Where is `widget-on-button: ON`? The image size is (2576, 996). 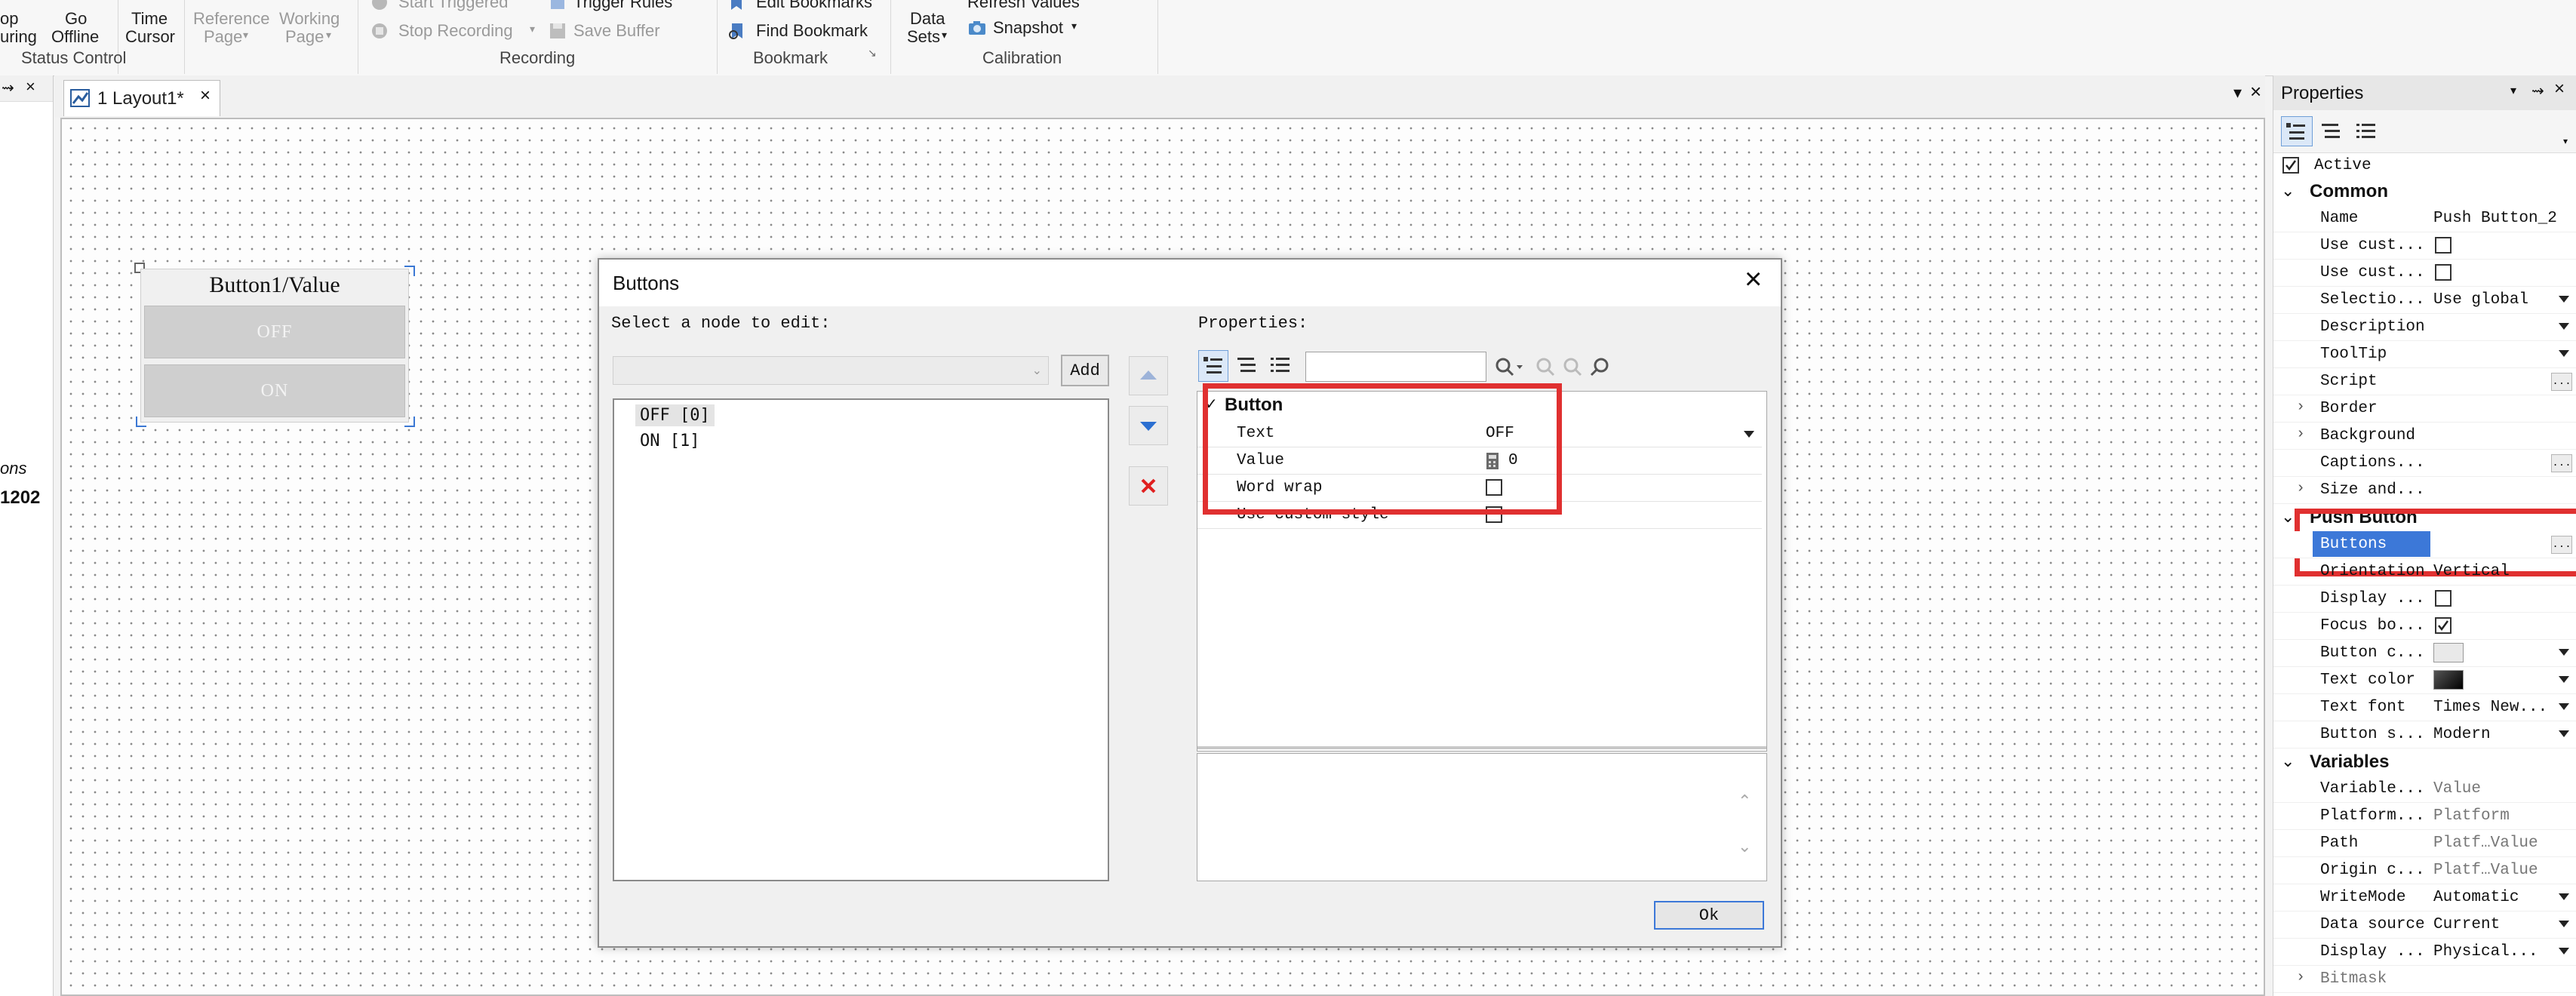 widget-on-button: ON is located at coordinates (274, 390).